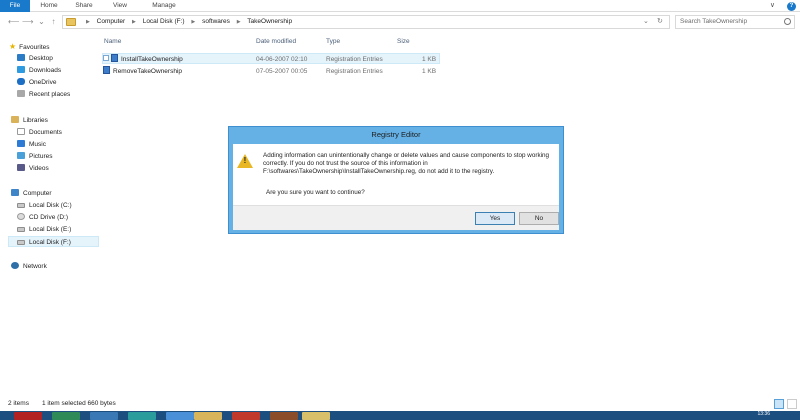 Image resolution: width=800 pixels, height=420 pixels. Describe the element at coordinates (112, 41) in the screenshot. I see `column-header-name: Name` at that location.